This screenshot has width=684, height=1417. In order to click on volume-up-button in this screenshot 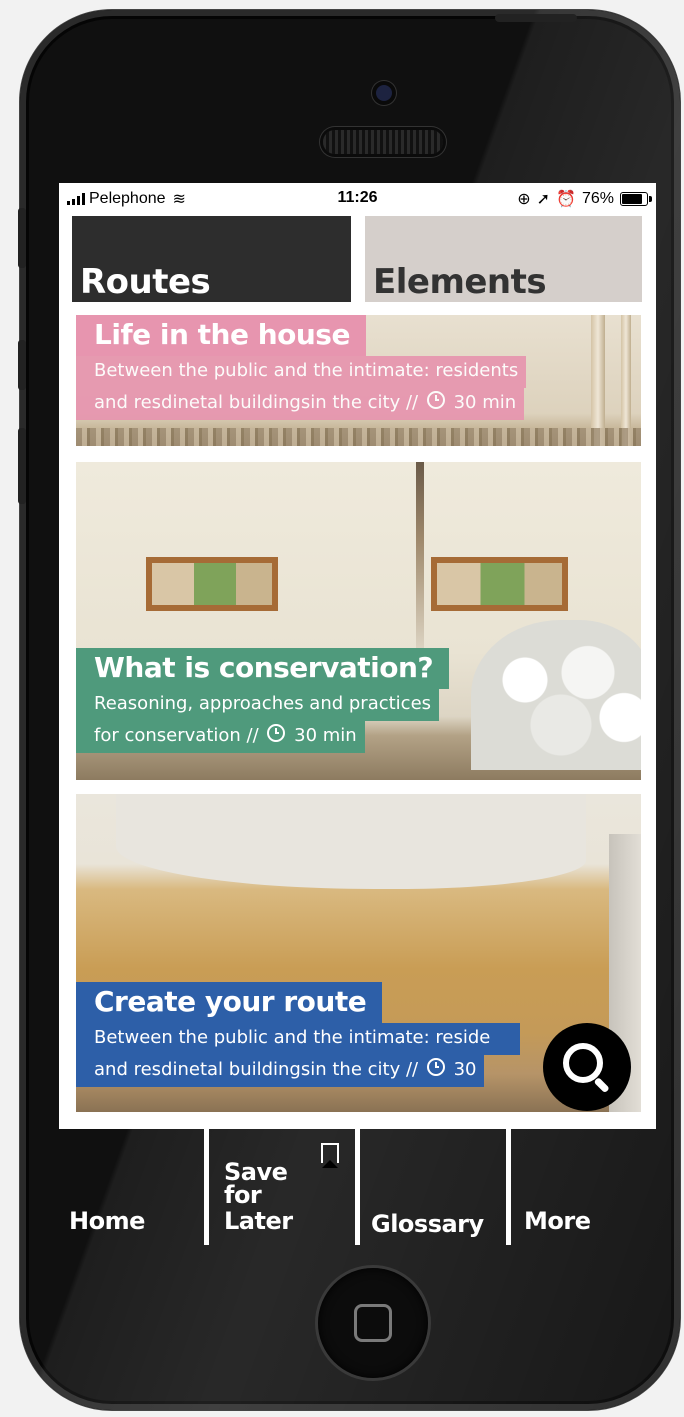, I will do `click(22, 365)`.